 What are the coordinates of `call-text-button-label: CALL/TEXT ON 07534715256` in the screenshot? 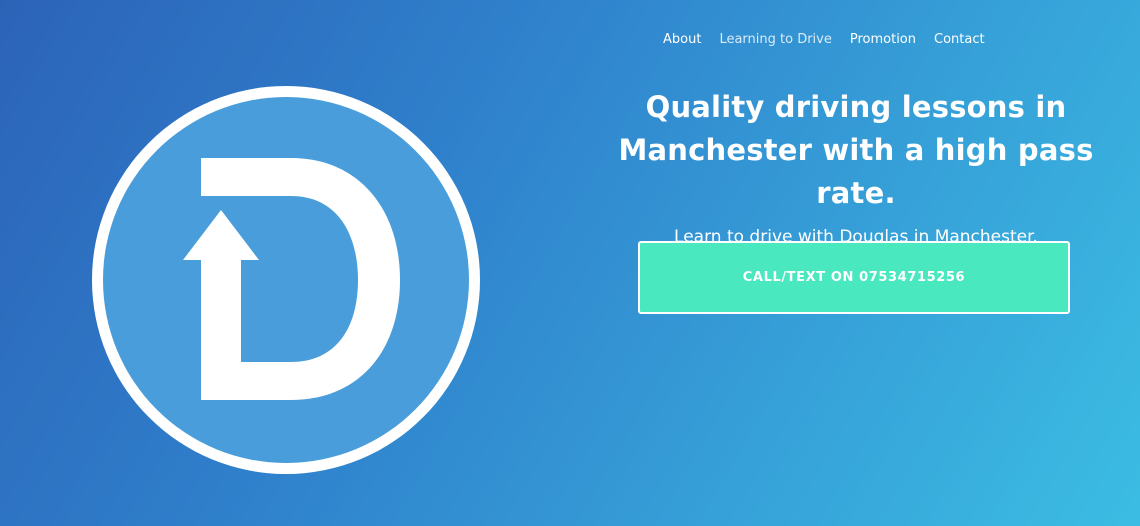 It's located at (854, 277).